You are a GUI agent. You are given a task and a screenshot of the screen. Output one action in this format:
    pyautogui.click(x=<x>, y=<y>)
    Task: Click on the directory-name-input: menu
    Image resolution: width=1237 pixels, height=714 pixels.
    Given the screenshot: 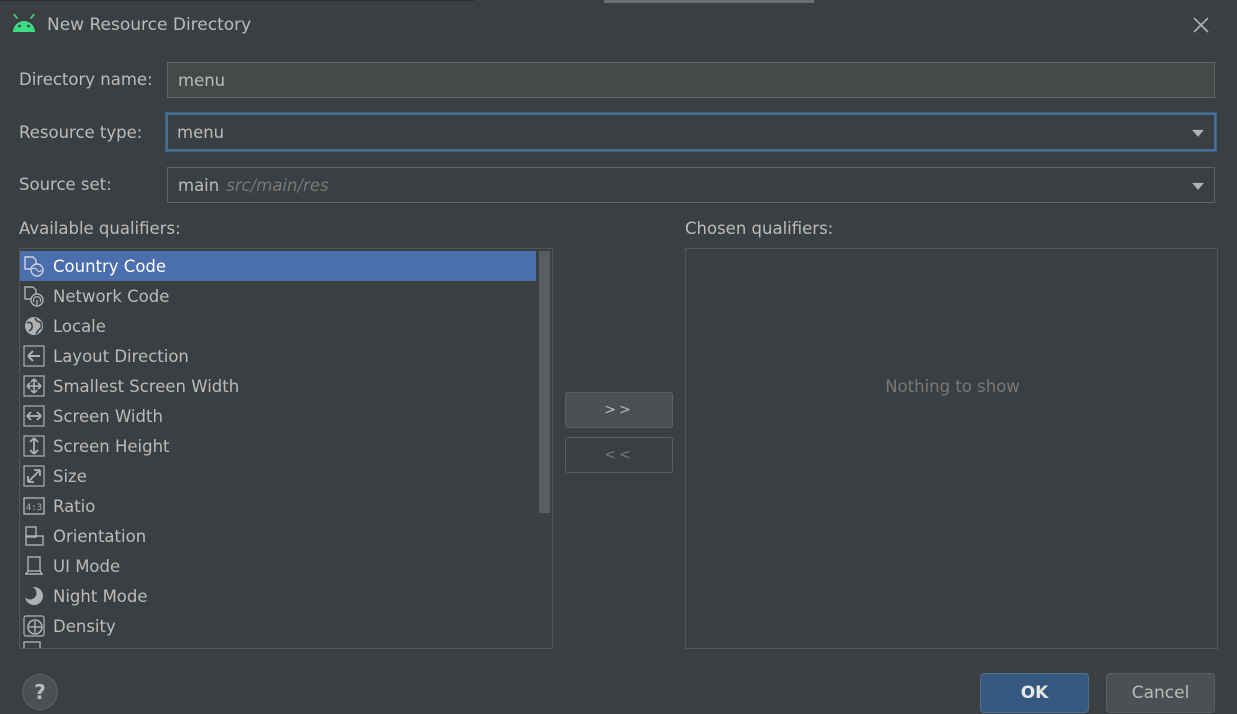 What is the action you would take?
    pyautogui.click(x=691, y=80)
    